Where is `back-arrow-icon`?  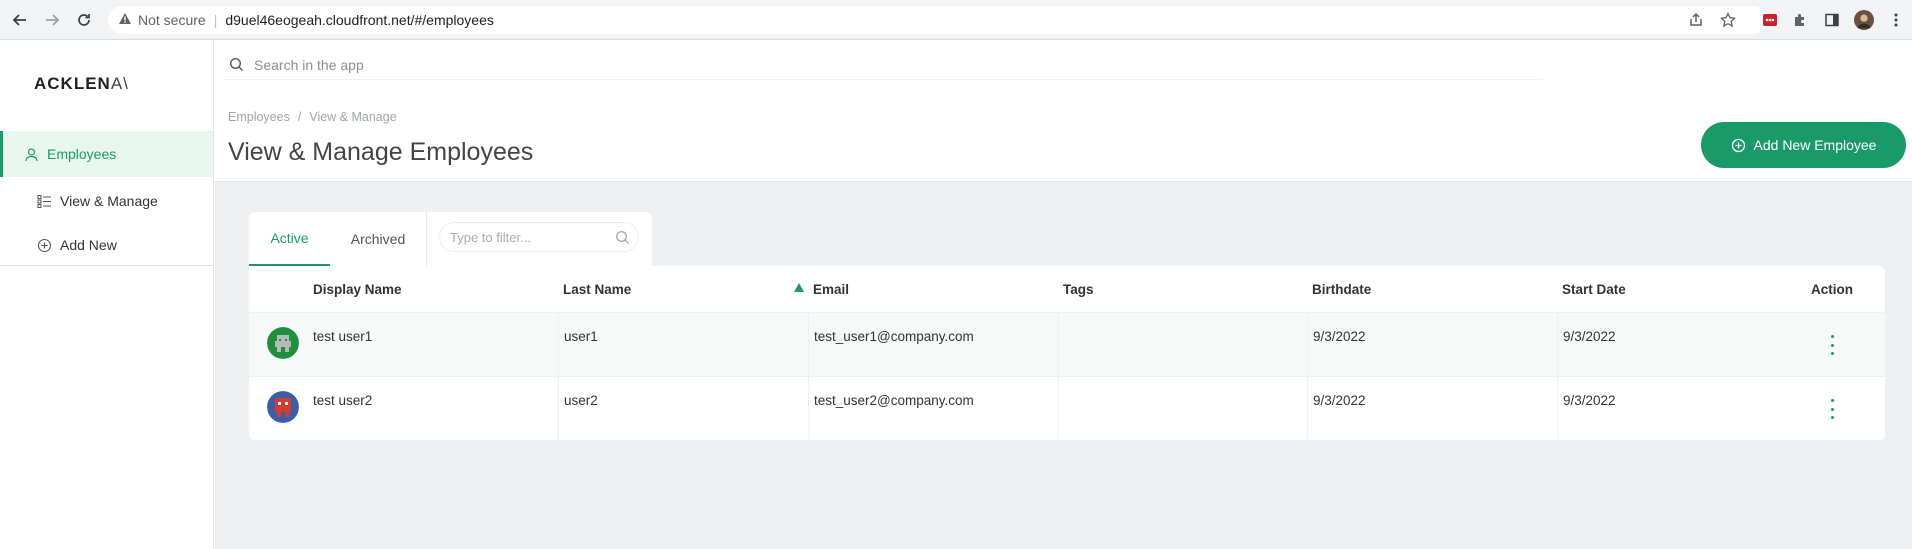
back-arrow-icon is located at coordinates (20, 20).